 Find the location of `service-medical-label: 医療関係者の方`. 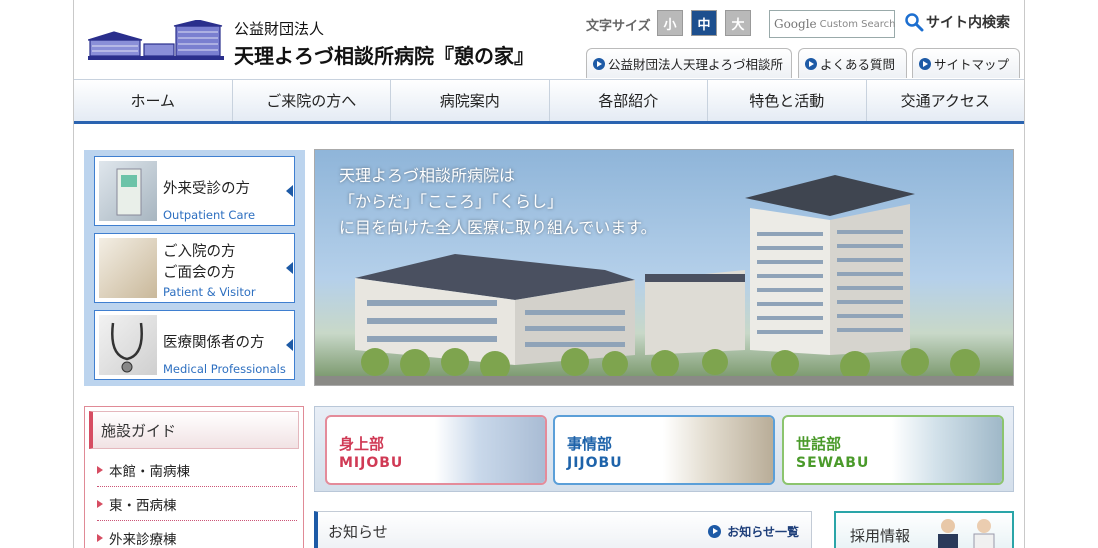

service-medical-label: 医療関係者の方 is located at coordinates (214, 343).